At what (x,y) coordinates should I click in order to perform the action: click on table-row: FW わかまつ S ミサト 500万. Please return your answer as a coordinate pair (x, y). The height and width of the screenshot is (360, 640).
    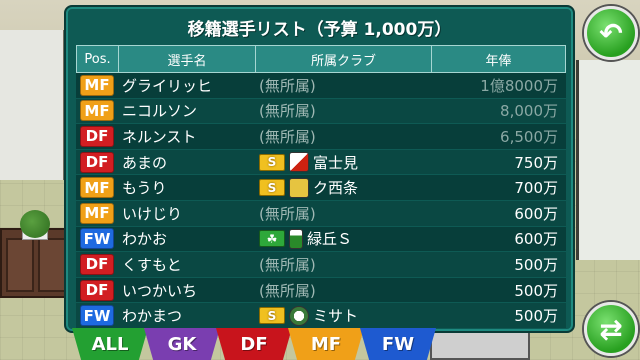
    Looking at the image, I should click on (321, 316).